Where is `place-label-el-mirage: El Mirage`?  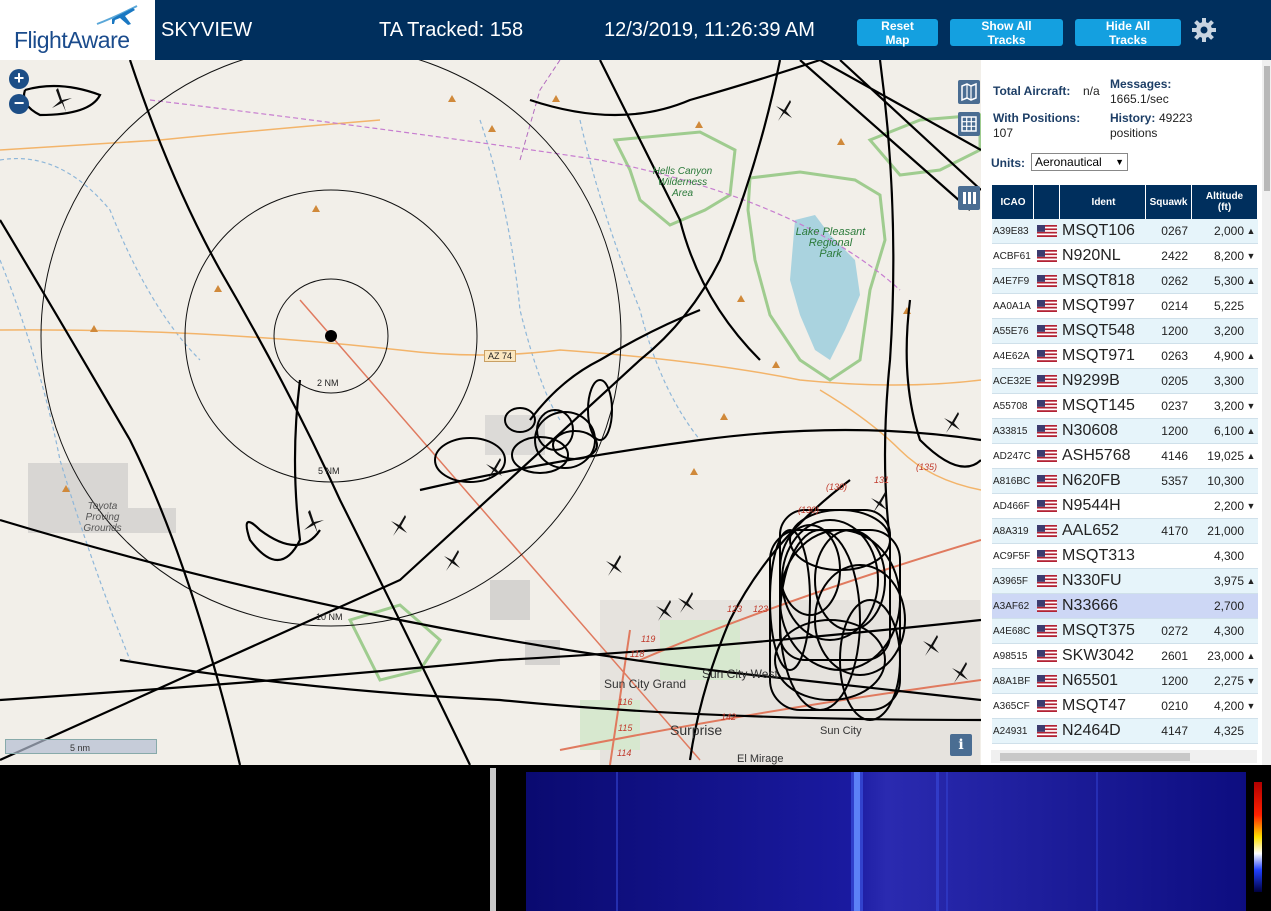 place-label-el-mirage: El Mirage is located at coordinates (760, 759).